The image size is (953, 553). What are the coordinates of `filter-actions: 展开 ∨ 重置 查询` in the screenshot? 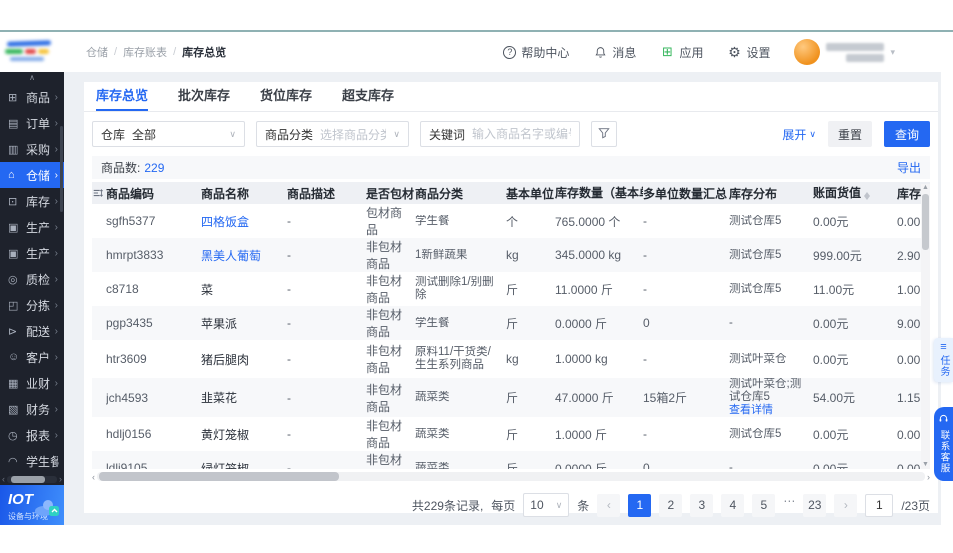 It's located at (856, 134).